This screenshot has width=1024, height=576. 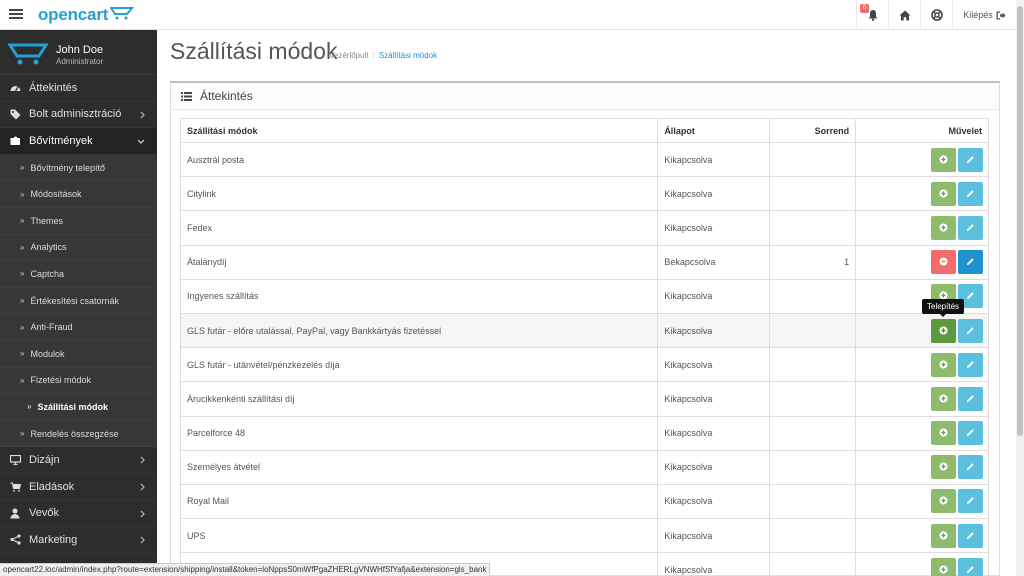 I want to click on sidebar-subitem-label: Fizetési módok, so click(x=60, y=380).